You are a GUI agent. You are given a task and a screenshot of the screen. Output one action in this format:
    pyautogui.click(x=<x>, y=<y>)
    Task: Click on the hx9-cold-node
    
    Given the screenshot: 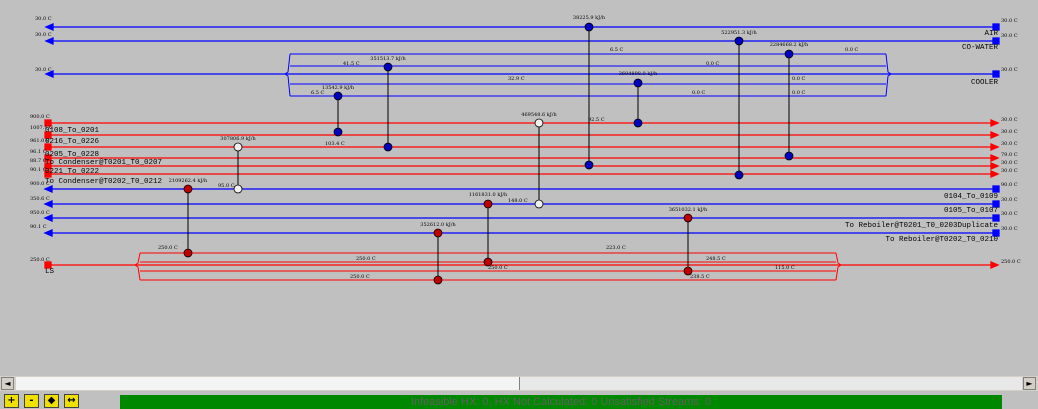 What is the action you would take?
    pyautogui.click(x=188, y=189)
    